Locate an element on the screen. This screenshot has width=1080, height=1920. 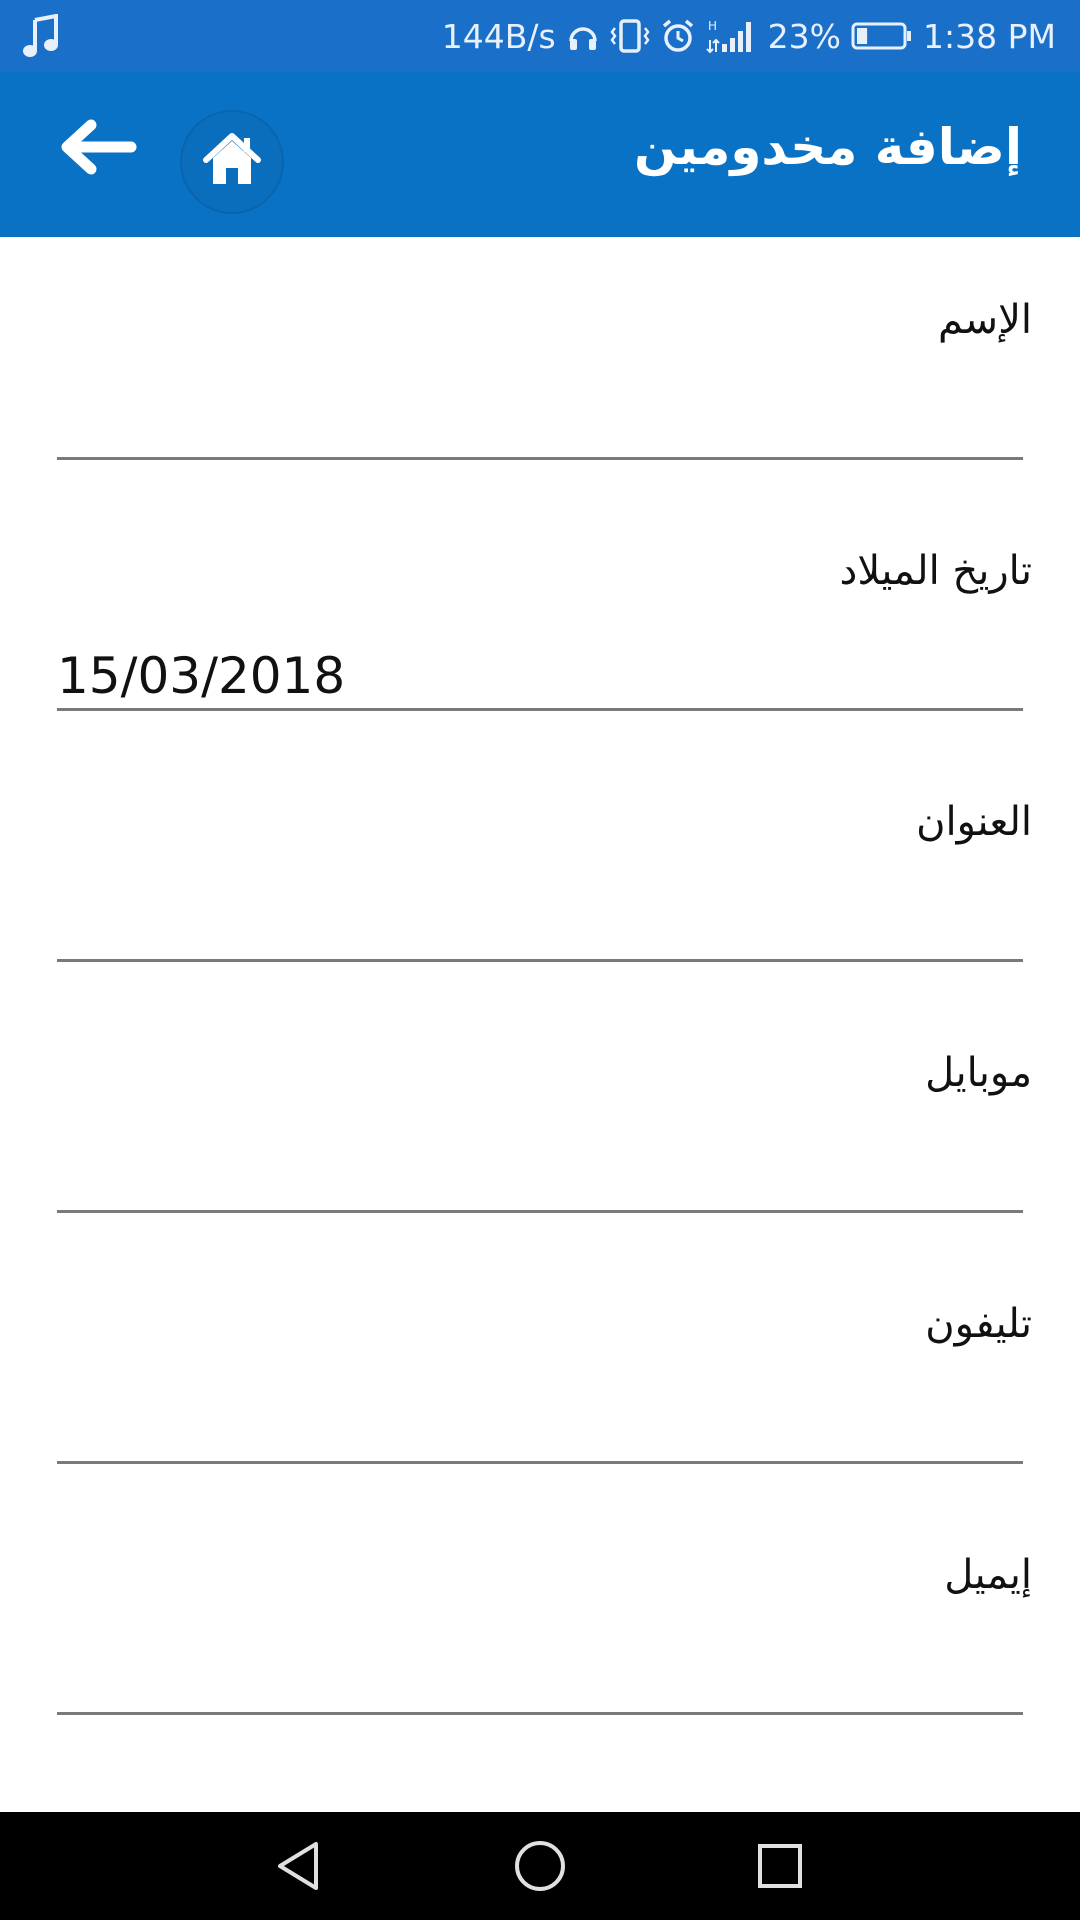
birthdate-field-group: تاريخ الميلاد is located at coordinates (540, 613).